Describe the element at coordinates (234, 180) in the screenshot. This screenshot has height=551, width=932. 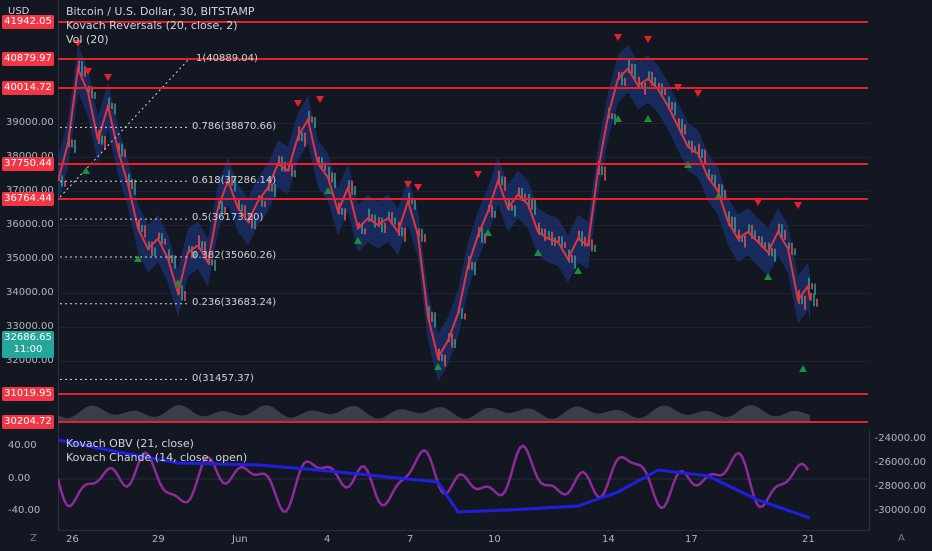
I see `fib-level-label: 0.618(37286.14)` at that location.